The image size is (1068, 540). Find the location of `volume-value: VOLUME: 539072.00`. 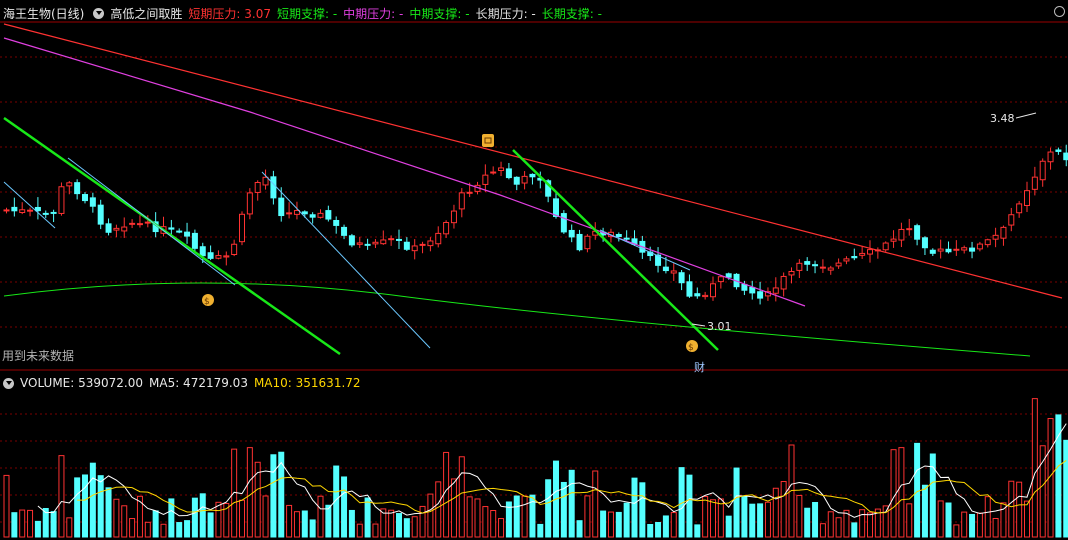

volume-value: VOLUME: 539072.00 is located at coordinates (81, 383).